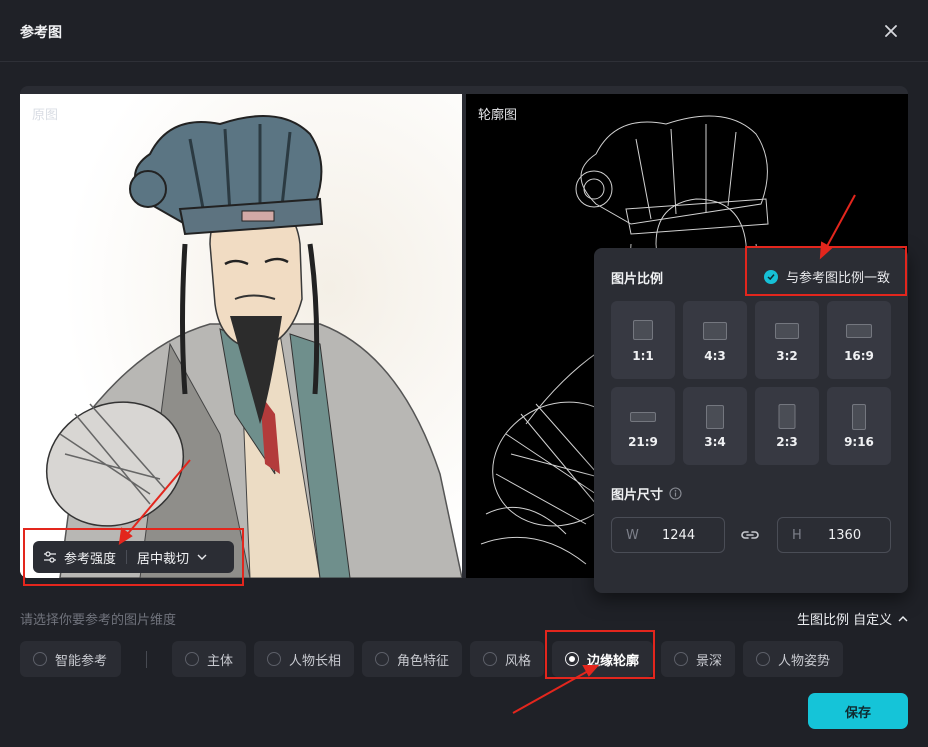 The width and height of the screenshot is (928, 747). I want to click on image-size-title: 图片尺寸, so click(646, 493).